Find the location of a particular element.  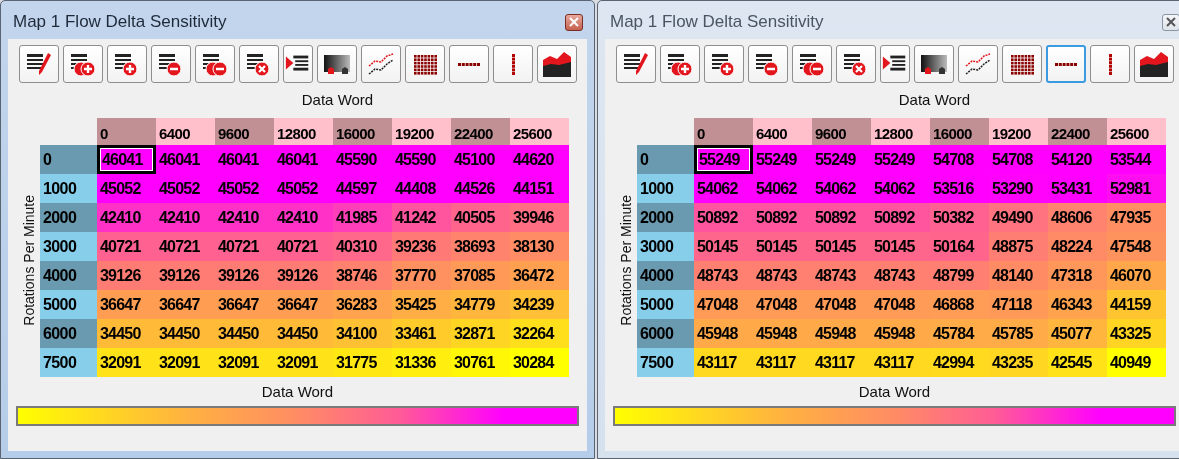

table-cell: 31775 is located at coordinates (362, 362).